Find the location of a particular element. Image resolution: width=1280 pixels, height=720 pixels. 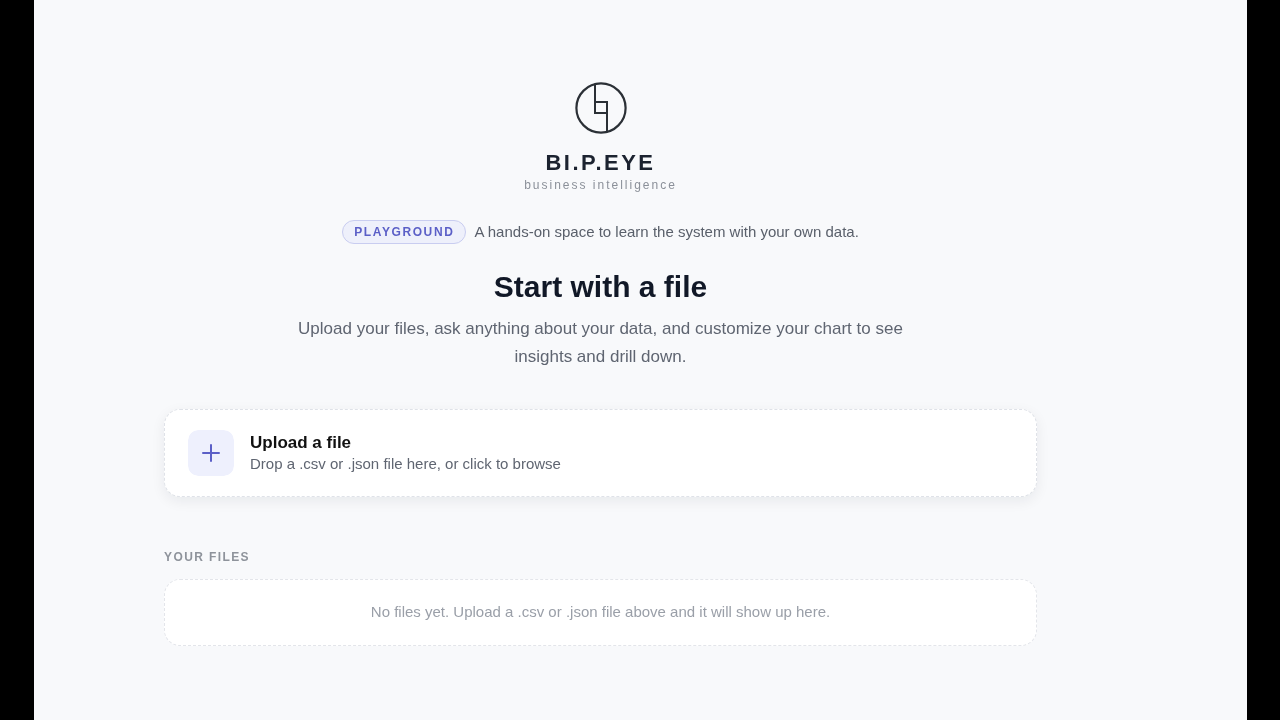

plus-icon is located at coordinates (211, 453).